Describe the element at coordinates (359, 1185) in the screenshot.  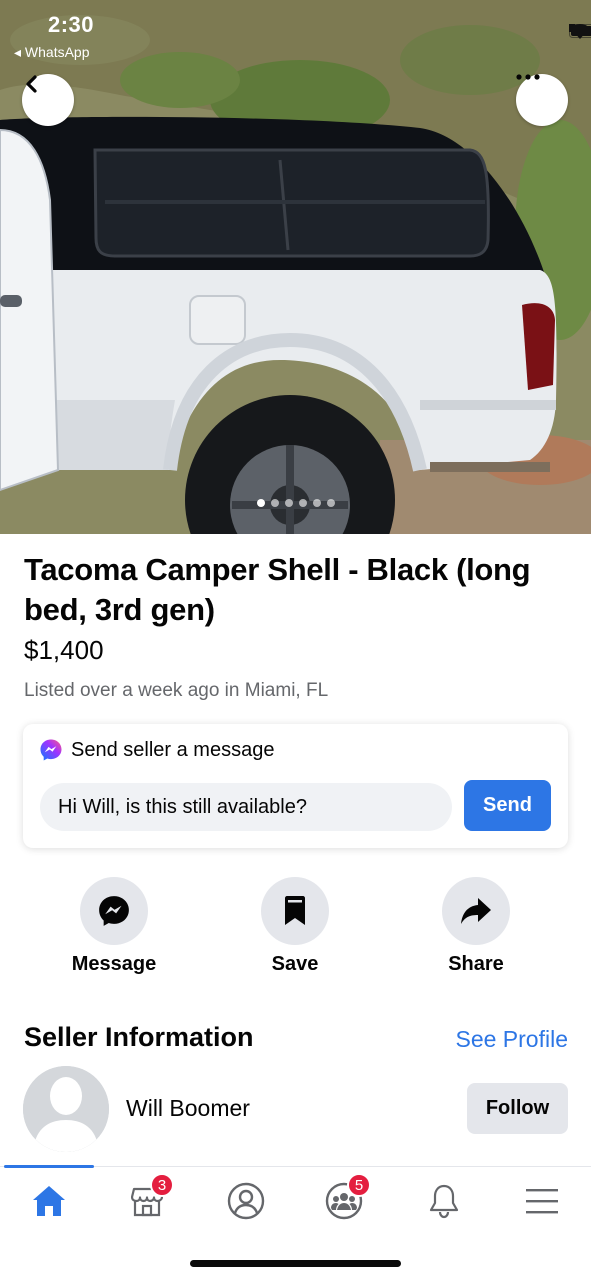
I see `groups-badge: 5` at that location.